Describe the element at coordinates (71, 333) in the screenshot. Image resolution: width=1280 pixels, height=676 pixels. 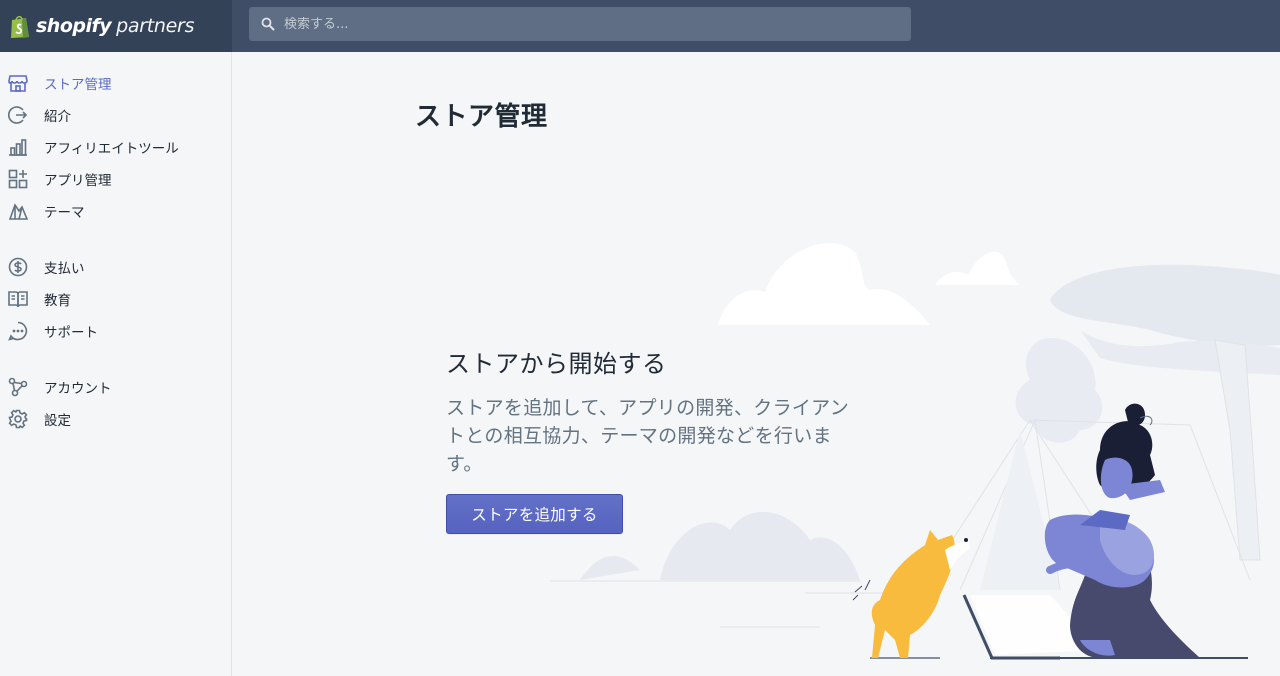
I see `sidebar-item-label: サポート` at that location.